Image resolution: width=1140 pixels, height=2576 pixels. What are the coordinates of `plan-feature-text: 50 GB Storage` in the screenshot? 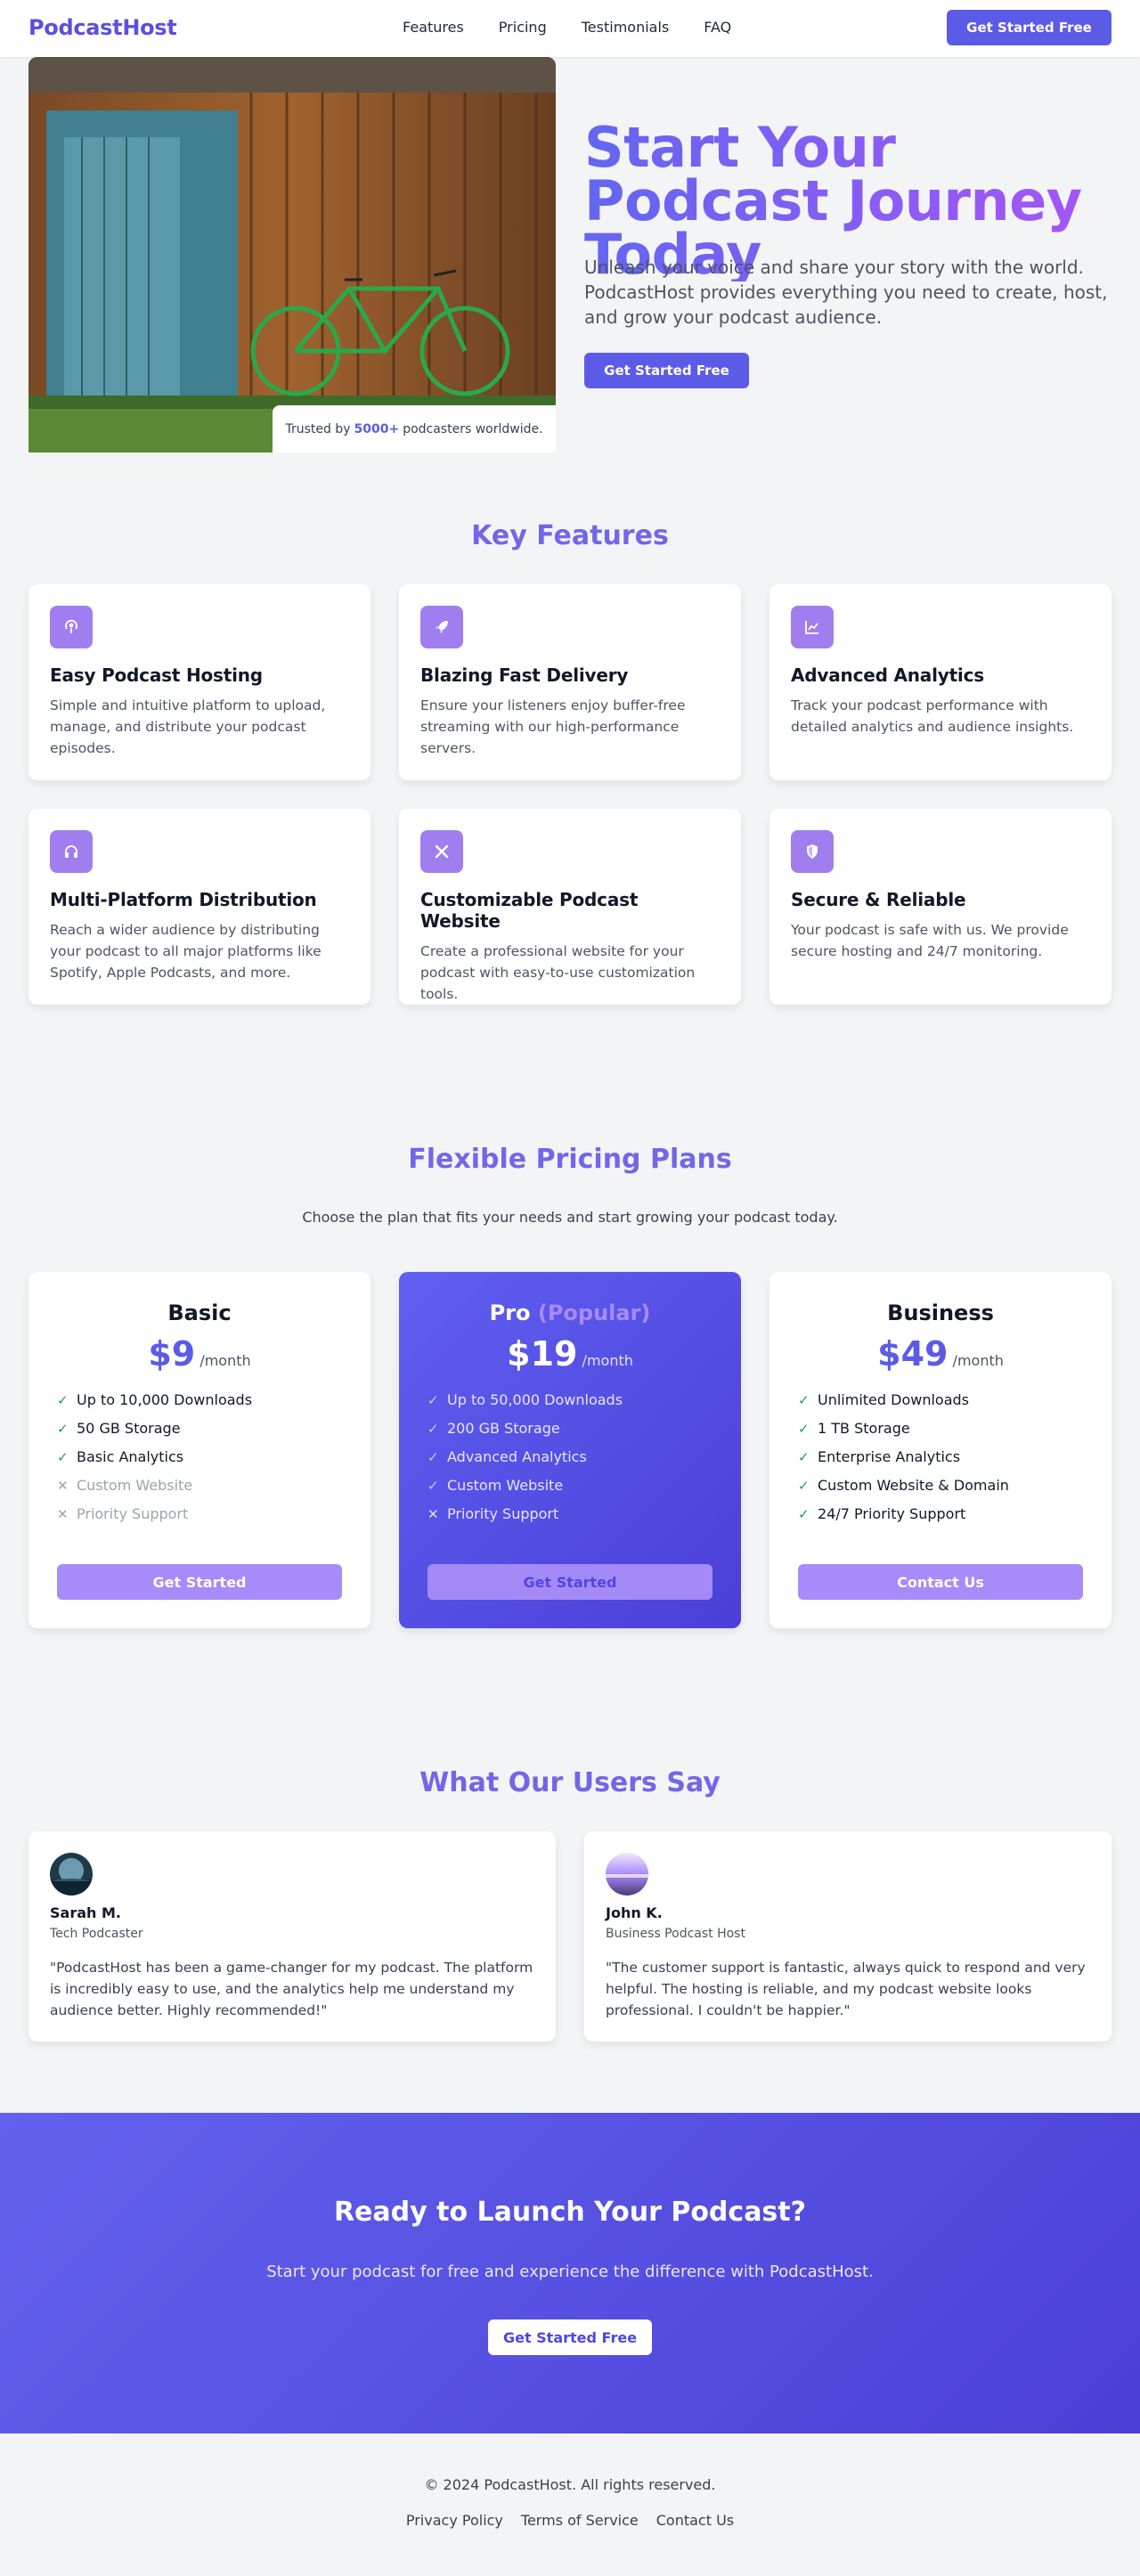 It's located at (129, 1429).